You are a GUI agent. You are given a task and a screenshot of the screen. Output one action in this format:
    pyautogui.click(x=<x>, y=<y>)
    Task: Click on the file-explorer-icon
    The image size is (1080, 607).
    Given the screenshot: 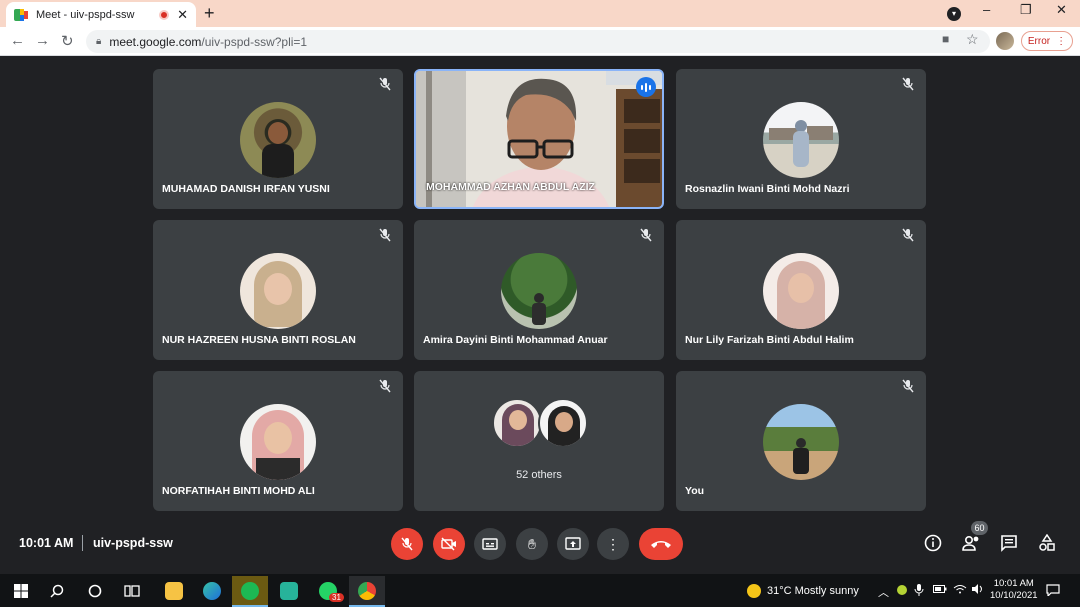 What is the action you would take?
    pyautogui.click(x=174, y=591)
    